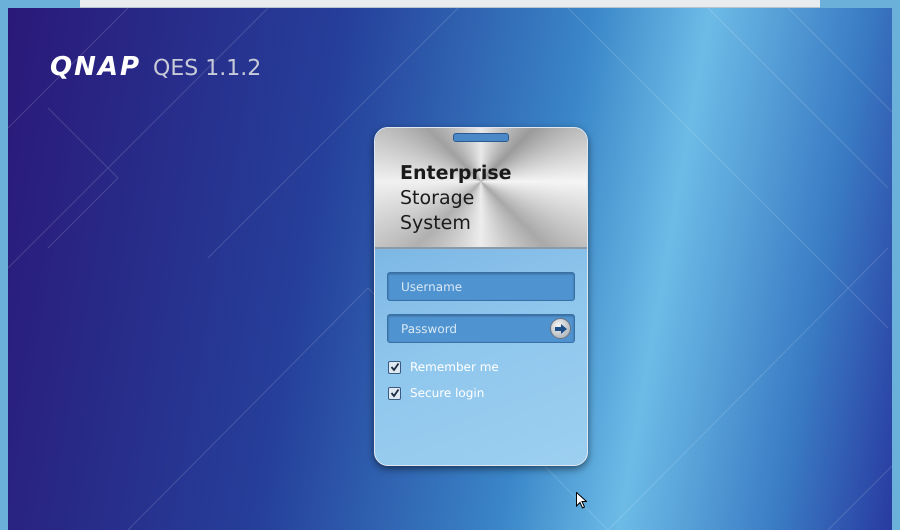  Describe the element at coordinates (454, 367) in the screenshot. I see `checkbox-label: Remember me` at that location.